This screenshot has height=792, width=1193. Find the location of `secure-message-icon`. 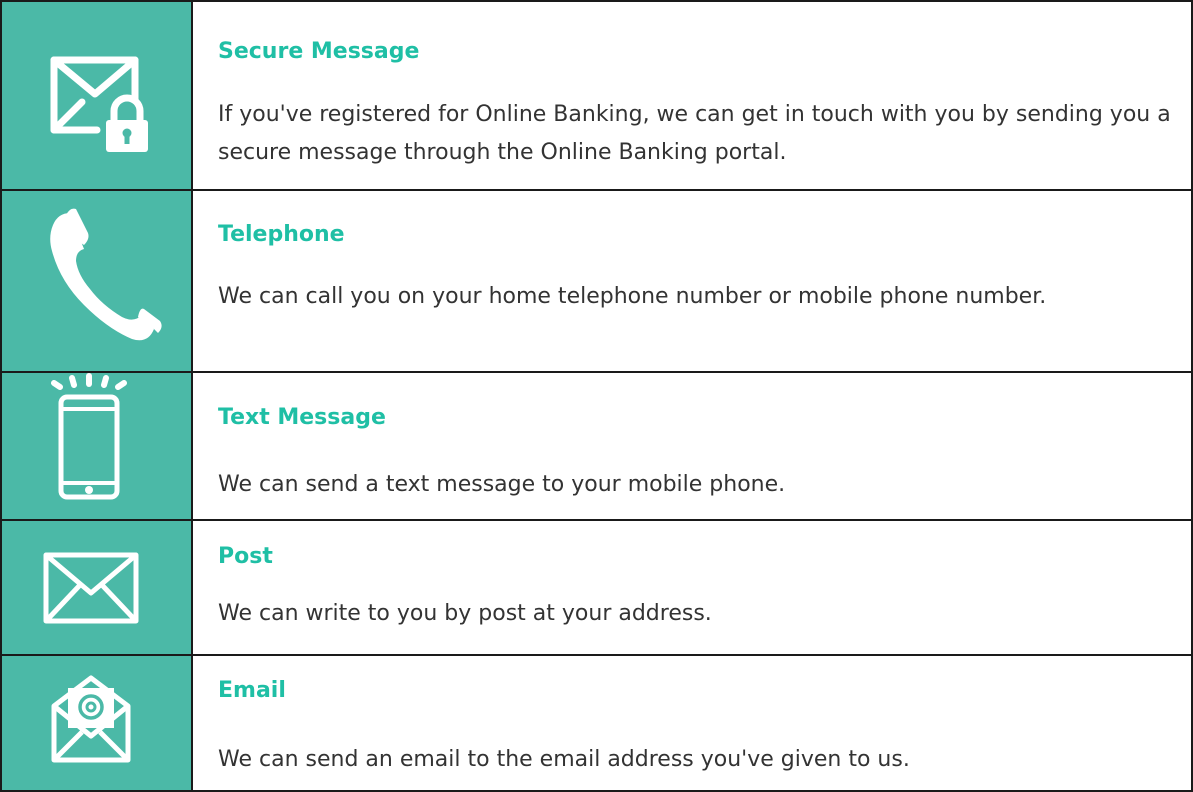

secure-message-icon is located at coordinates (99, 104).